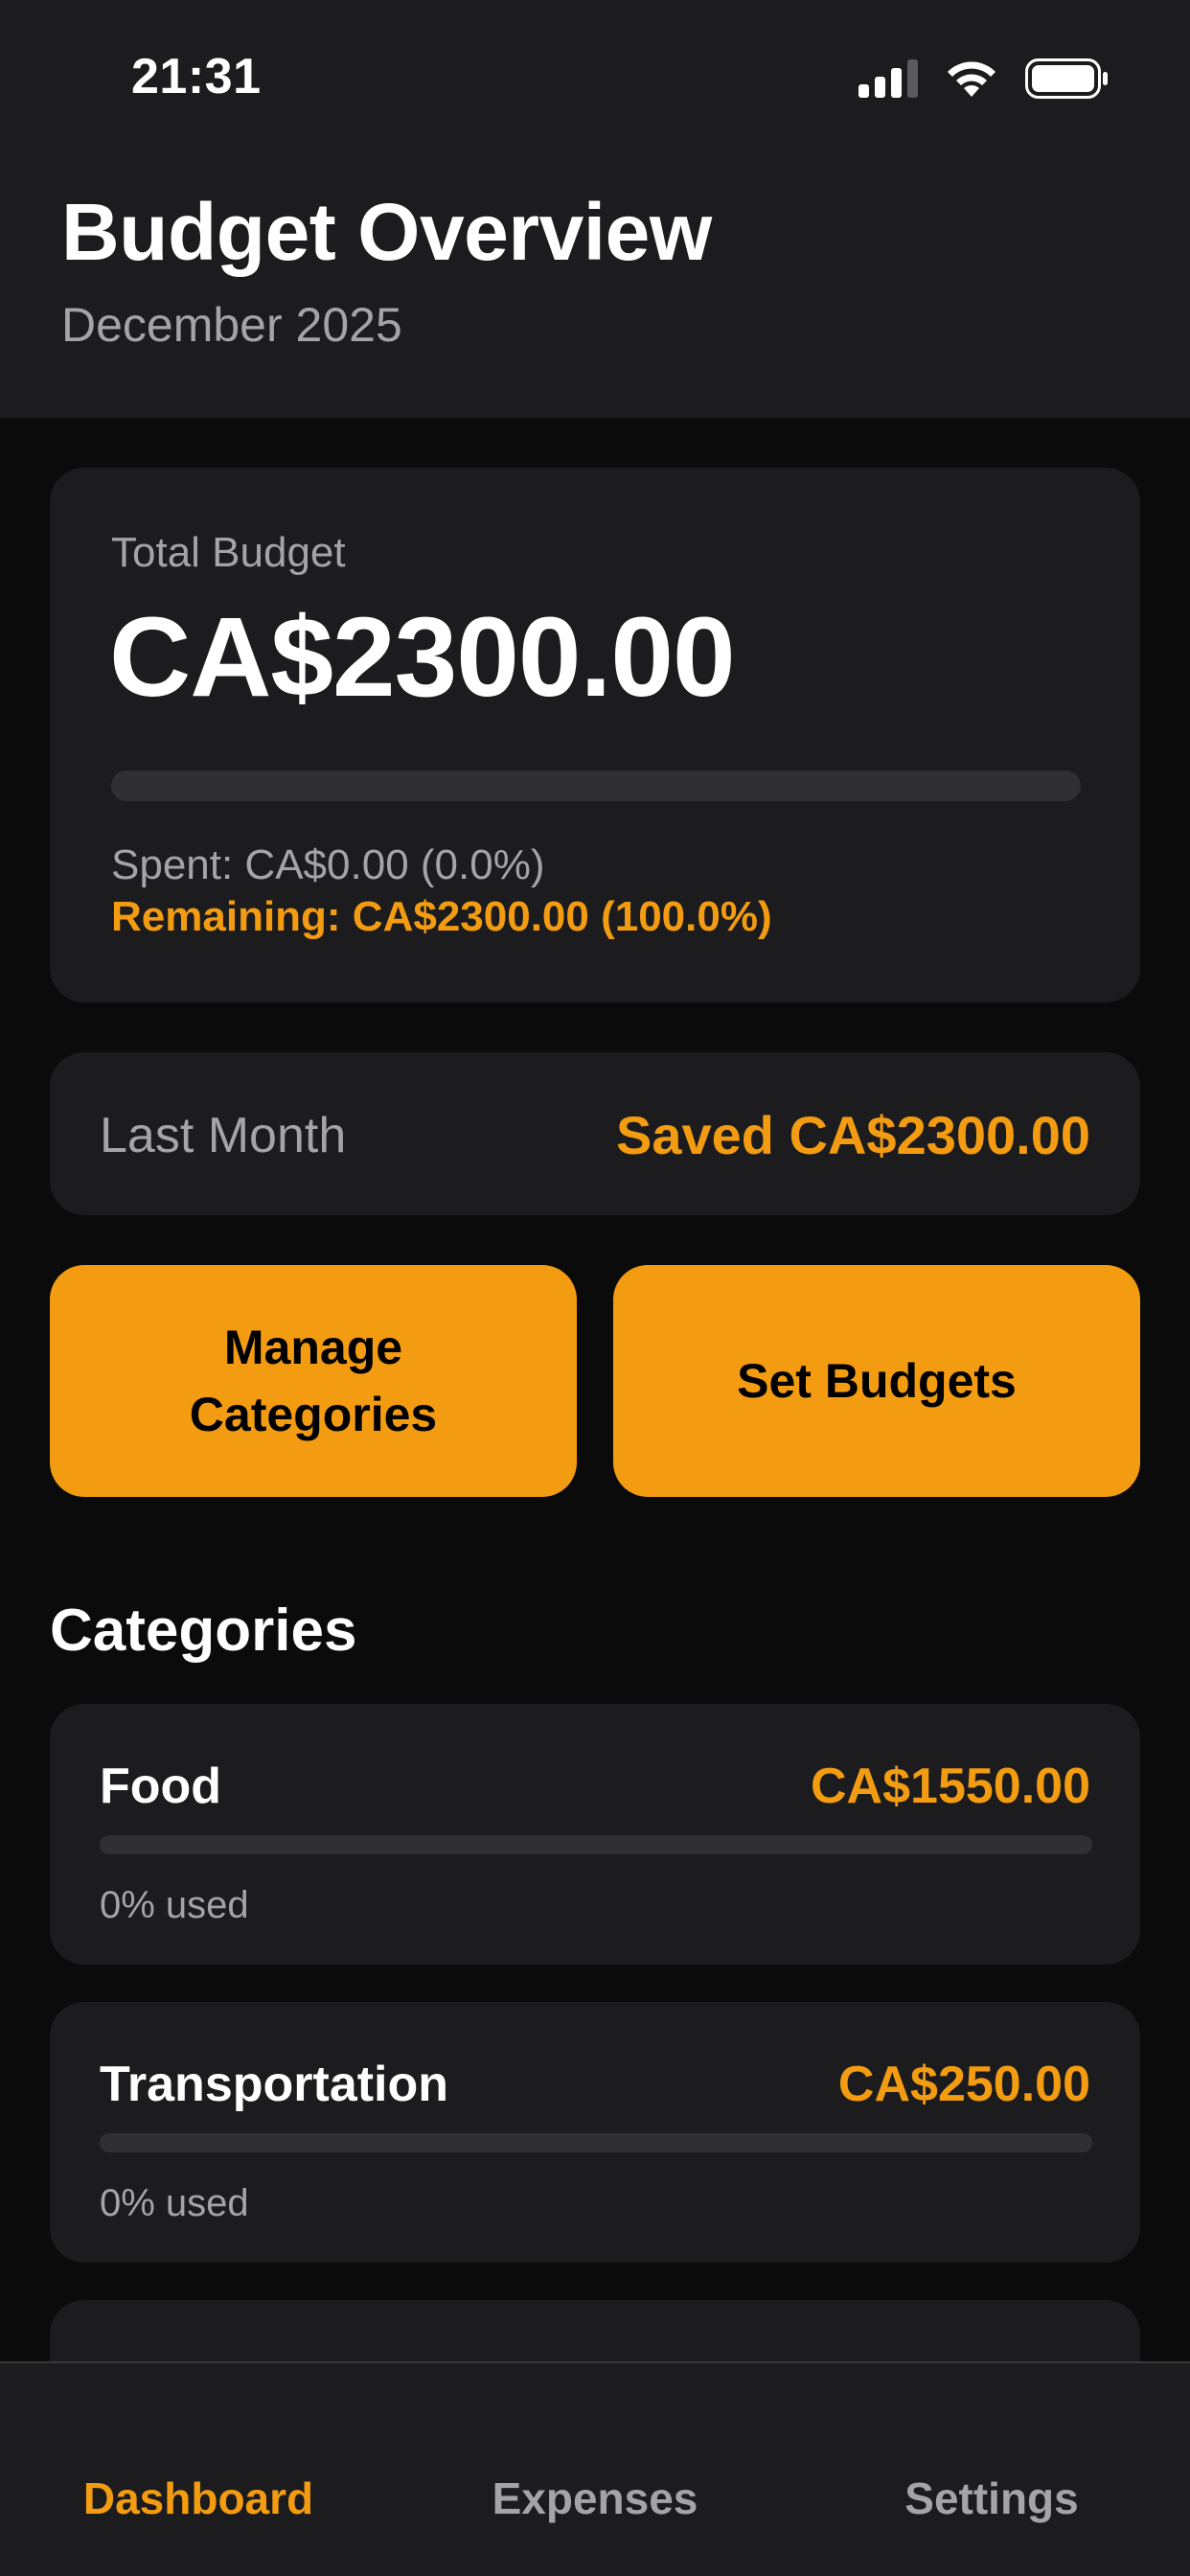 The image size is (1190, 2576). I want to click on last-month-label: Last Month, so click(224, 1135).